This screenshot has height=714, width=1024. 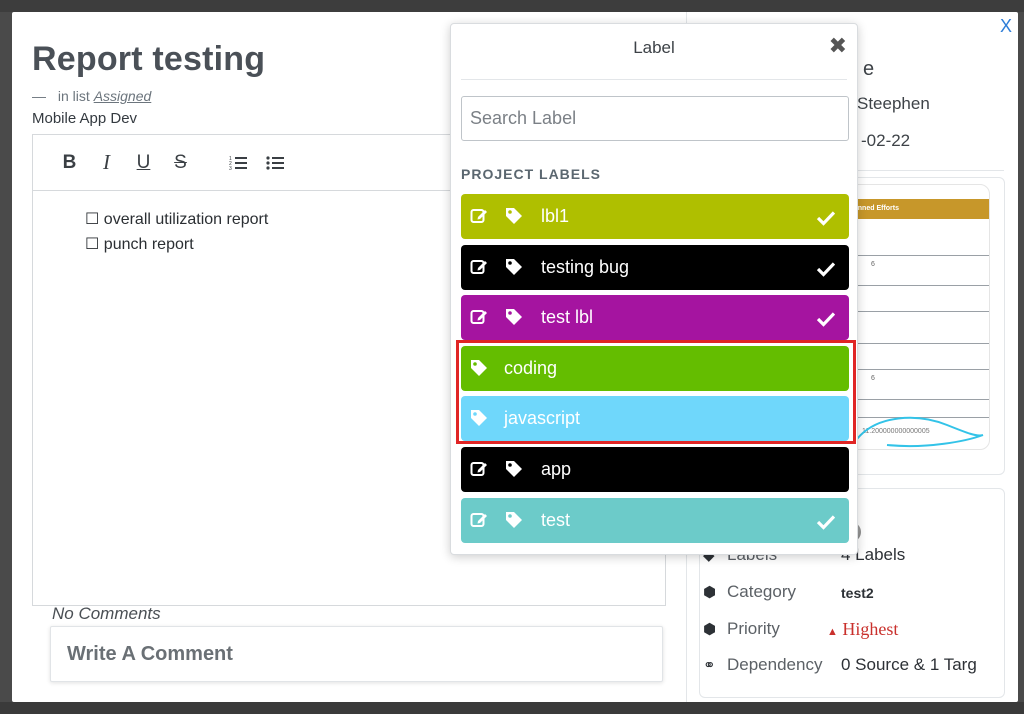 I want to click on label-name: test, so click(x=556, y=520).